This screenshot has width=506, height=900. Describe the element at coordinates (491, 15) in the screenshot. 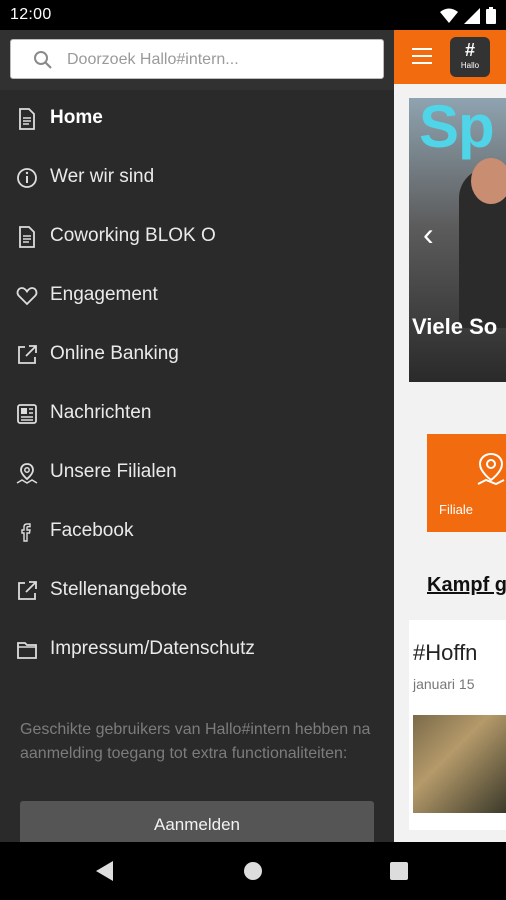

I see `battery-icon` at that location.